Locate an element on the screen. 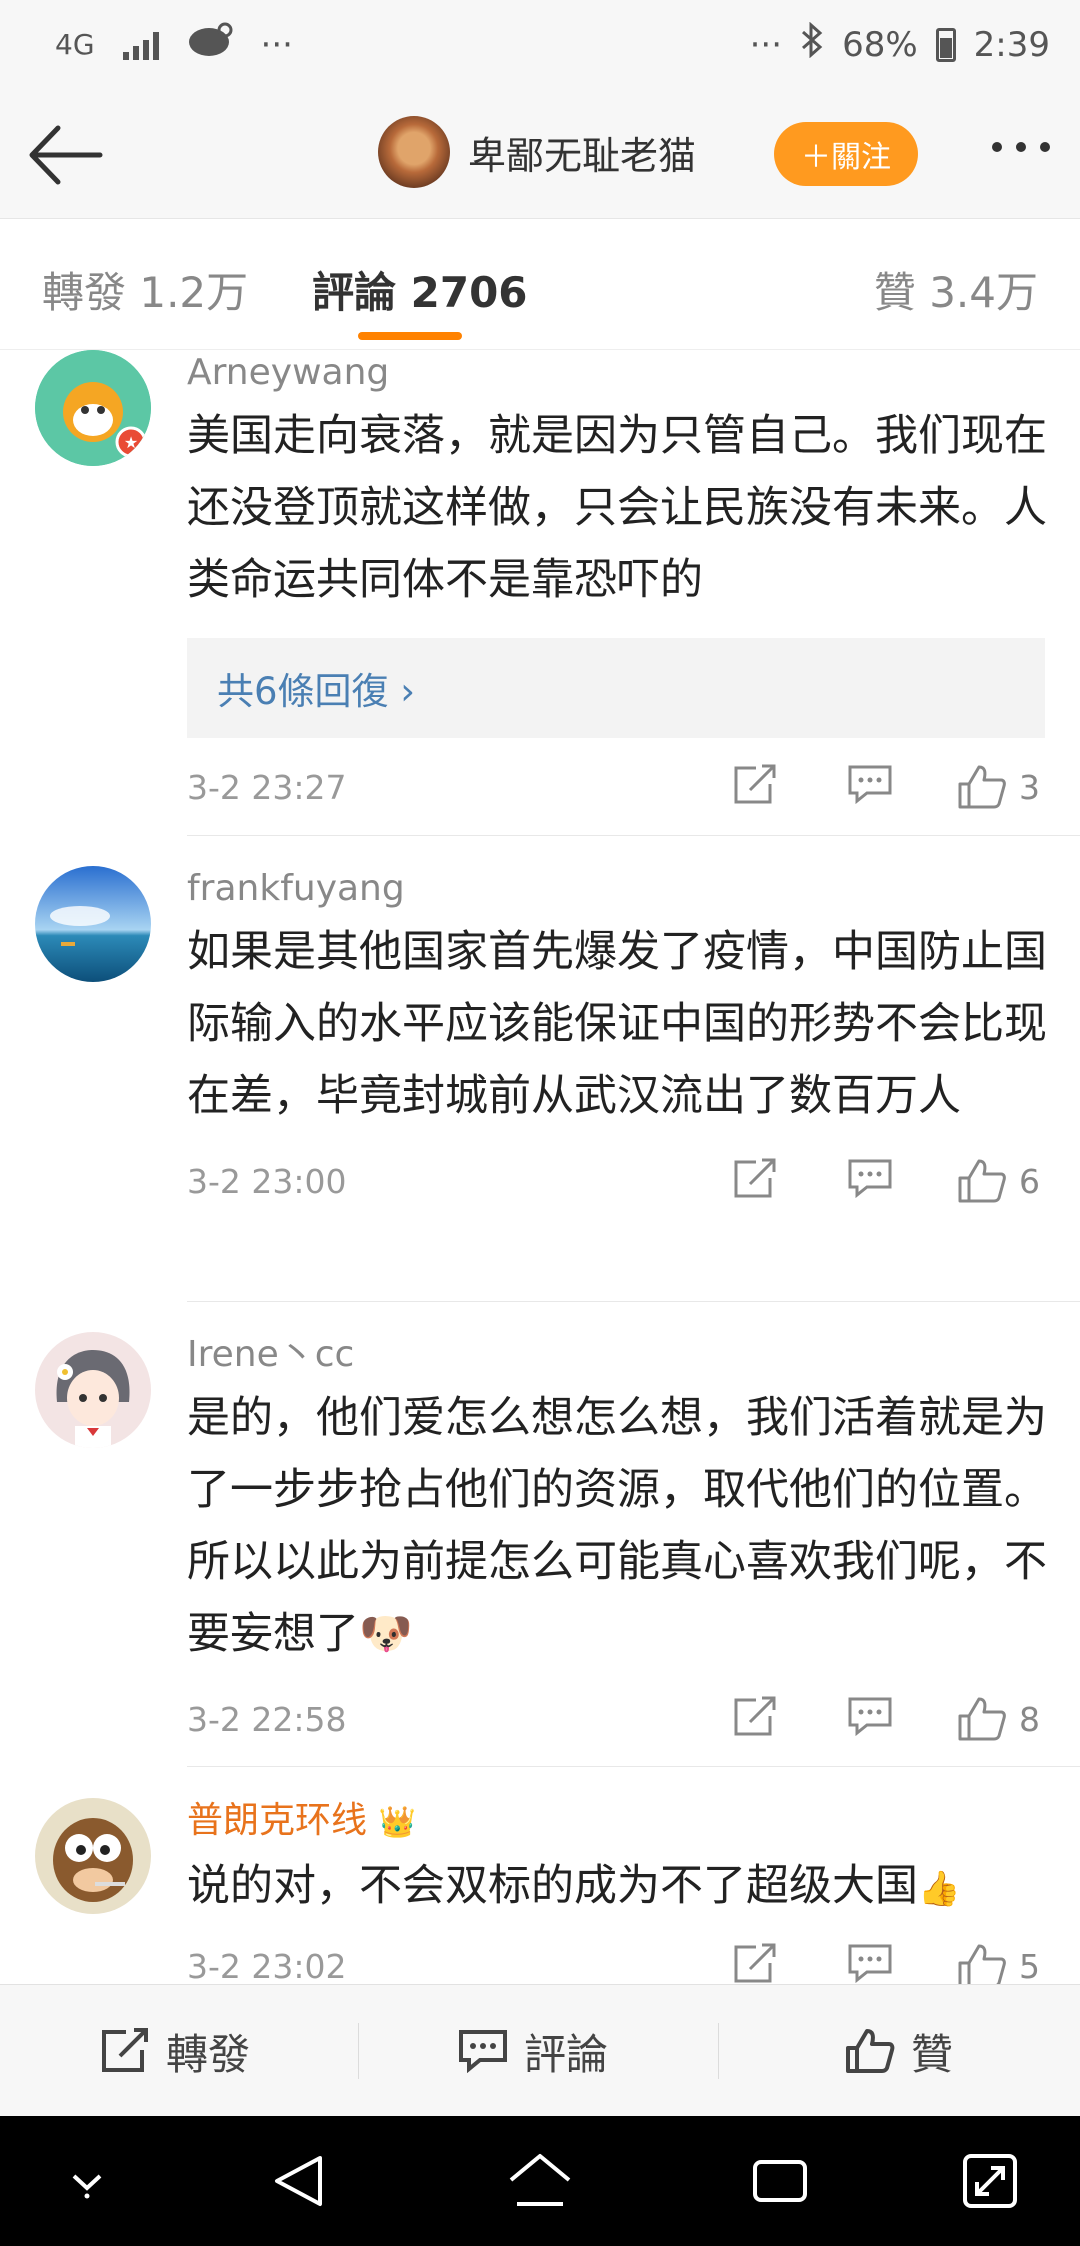  comment-button: 評論 is located at coordinates (533, 2051).